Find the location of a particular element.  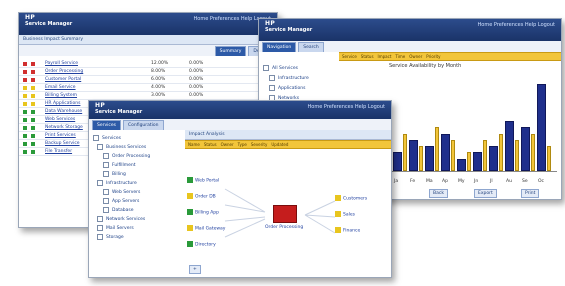

service-link: Customer Portal is located at coordinates (63, 79).